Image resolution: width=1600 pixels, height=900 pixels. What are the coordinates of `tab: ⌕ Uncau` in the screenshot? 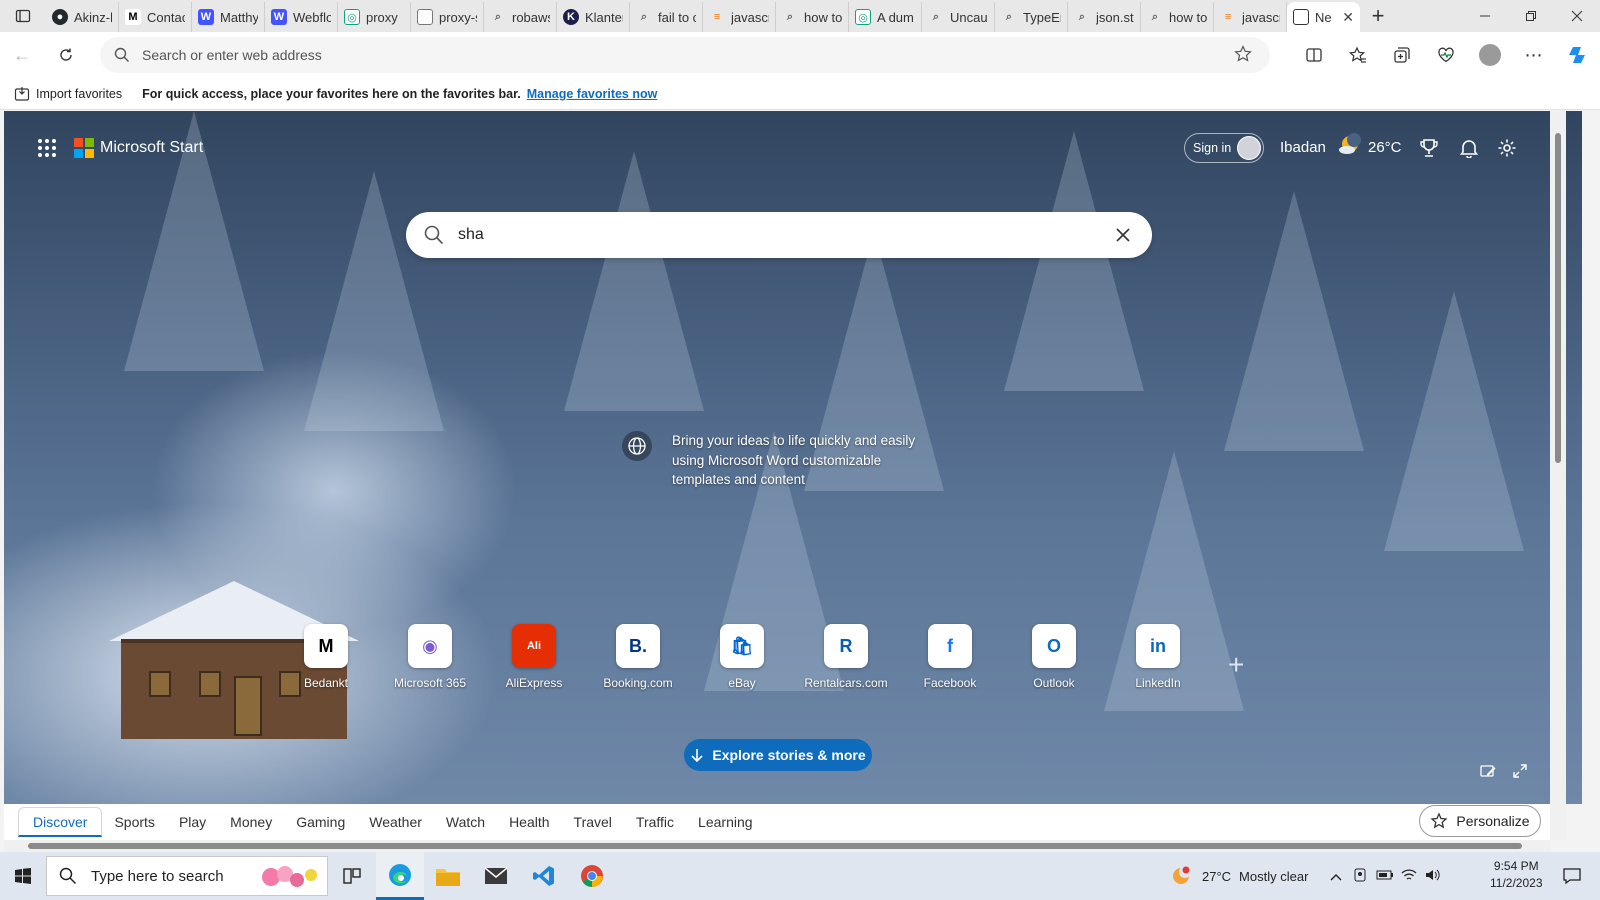 It's located at (958, 17).